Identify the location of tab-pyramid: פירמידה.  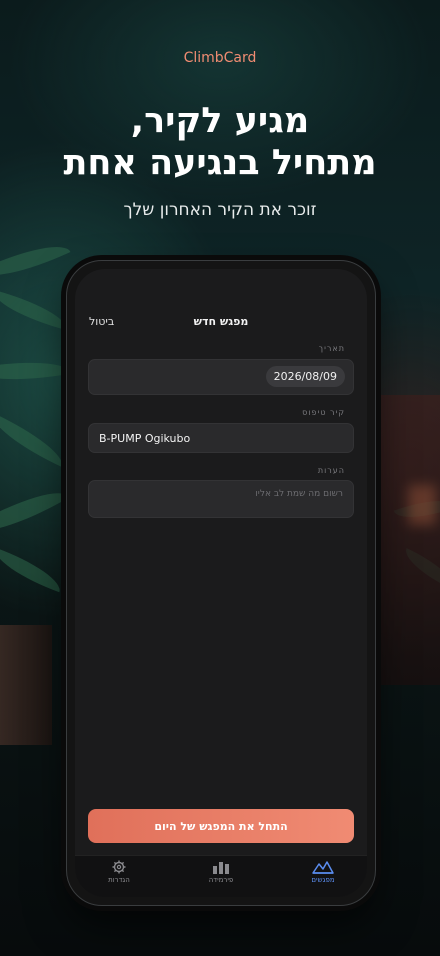
(221, 872).